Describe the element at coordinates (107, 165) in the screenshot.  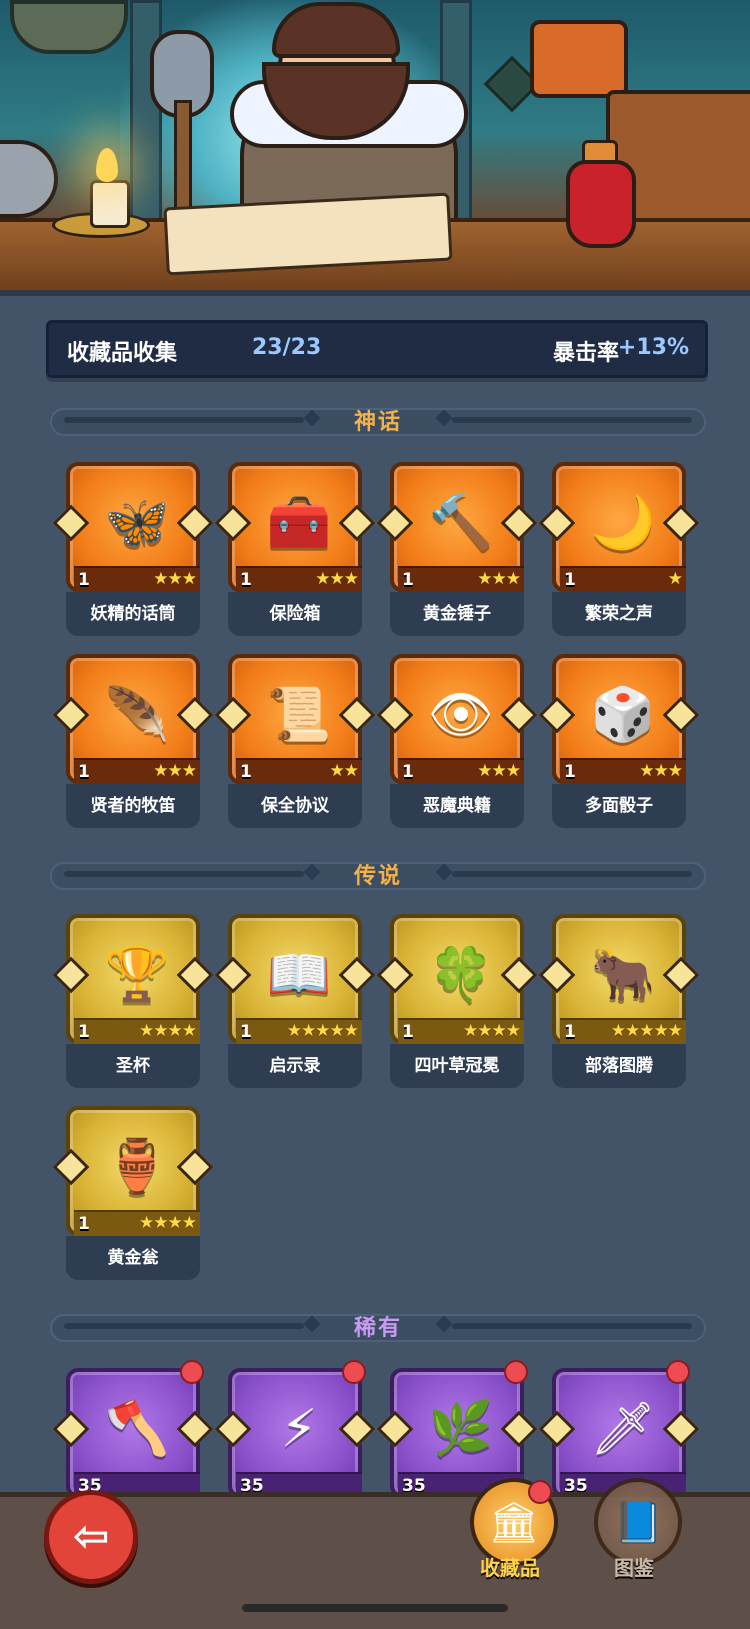
I see `candle-flame` at that location.